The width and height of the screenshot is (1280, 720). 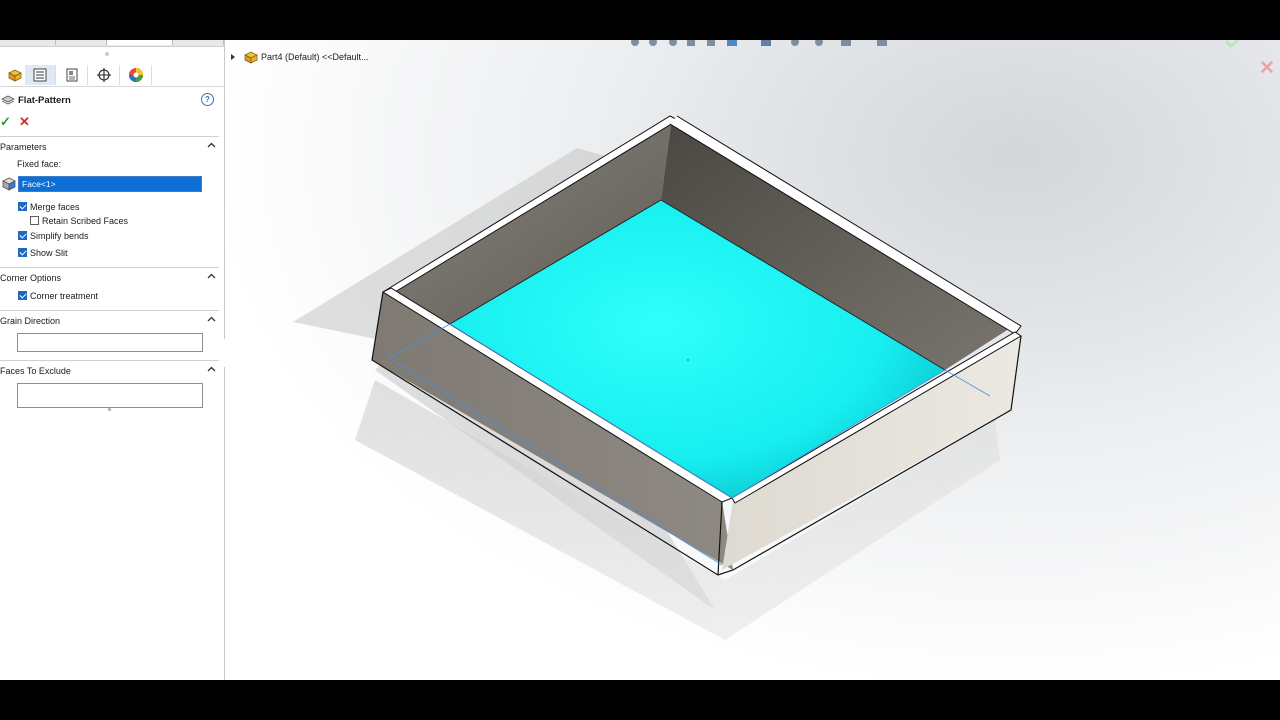 What do you see at coordinates (31, 278) in the screenshot?
I see `section-title-corner-options: Corner Options` at bounding box center [31, 278].